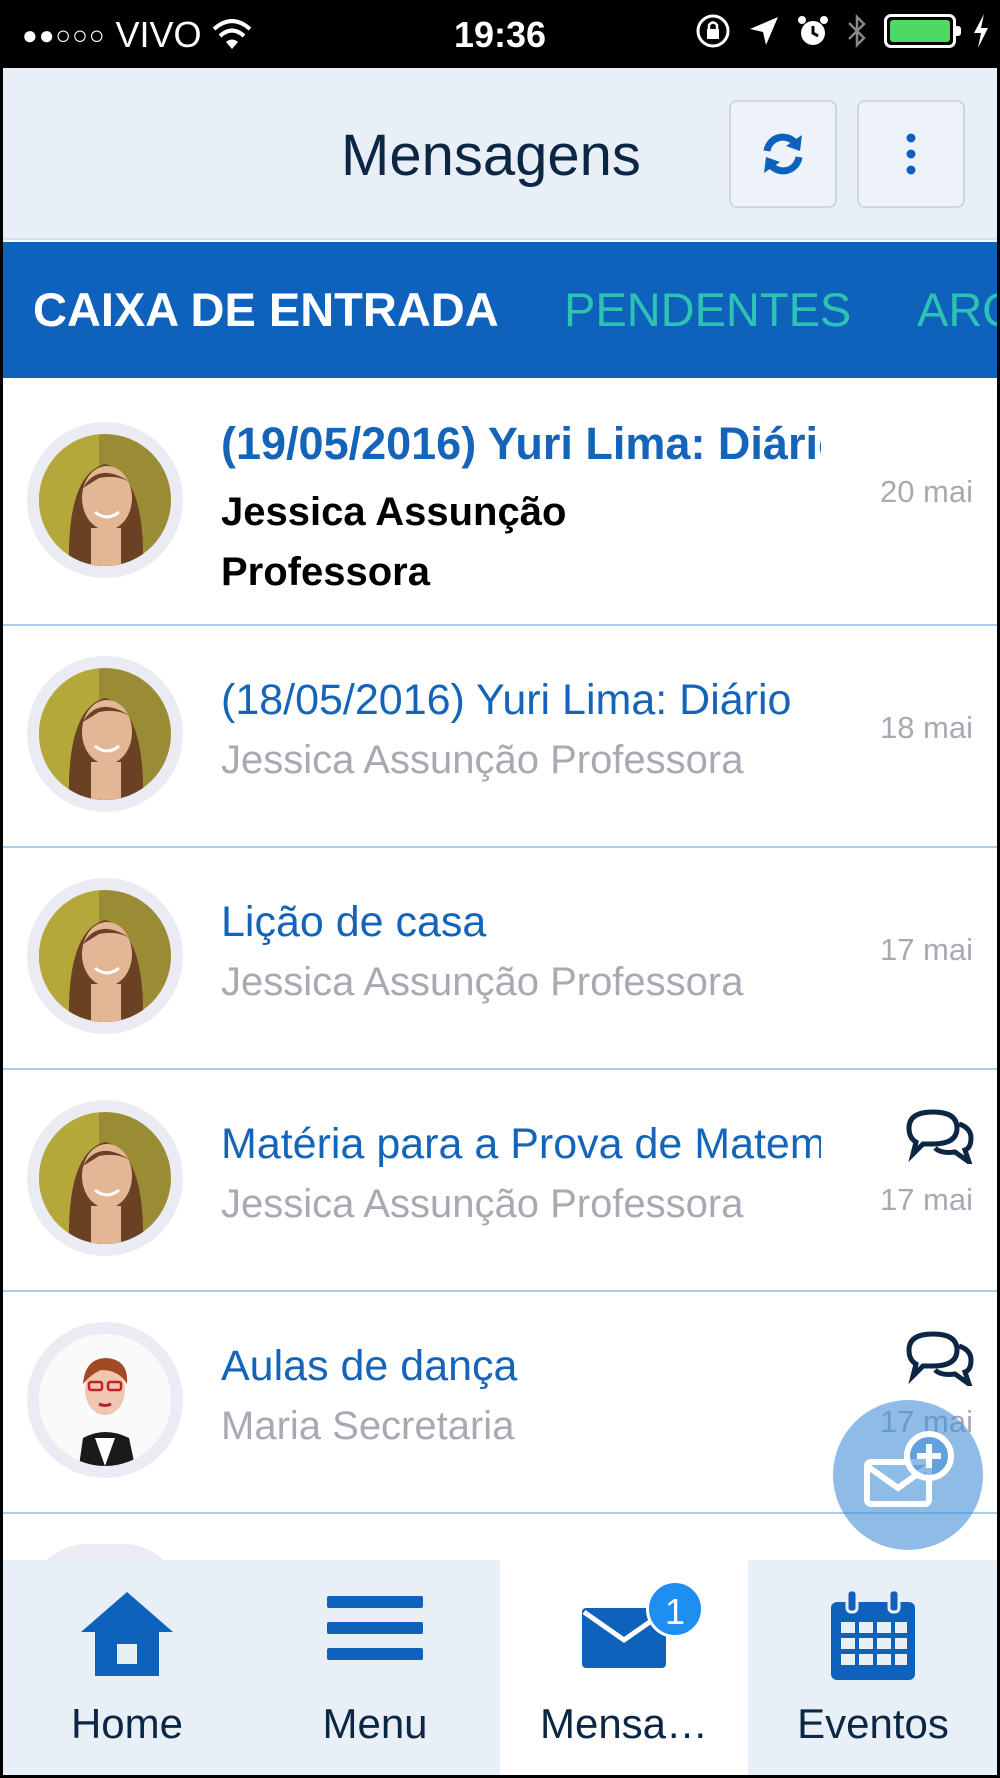  I want to click on nav-label: Menu, so click(375, 1723).